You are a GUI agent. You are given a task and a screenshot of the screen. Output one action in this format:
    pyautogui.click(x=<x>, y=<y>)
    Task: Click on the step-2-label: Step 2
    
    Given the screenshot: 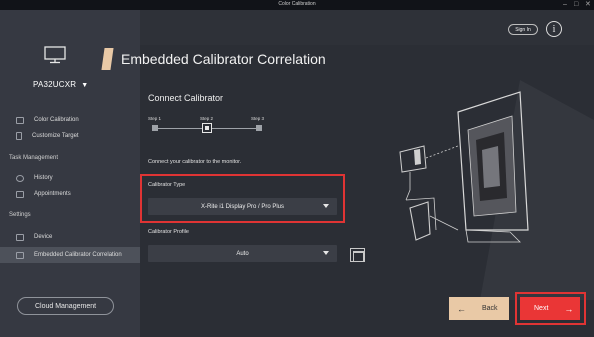 What is the action you would take?
    pyautogui.click(x=207, y=118)
    